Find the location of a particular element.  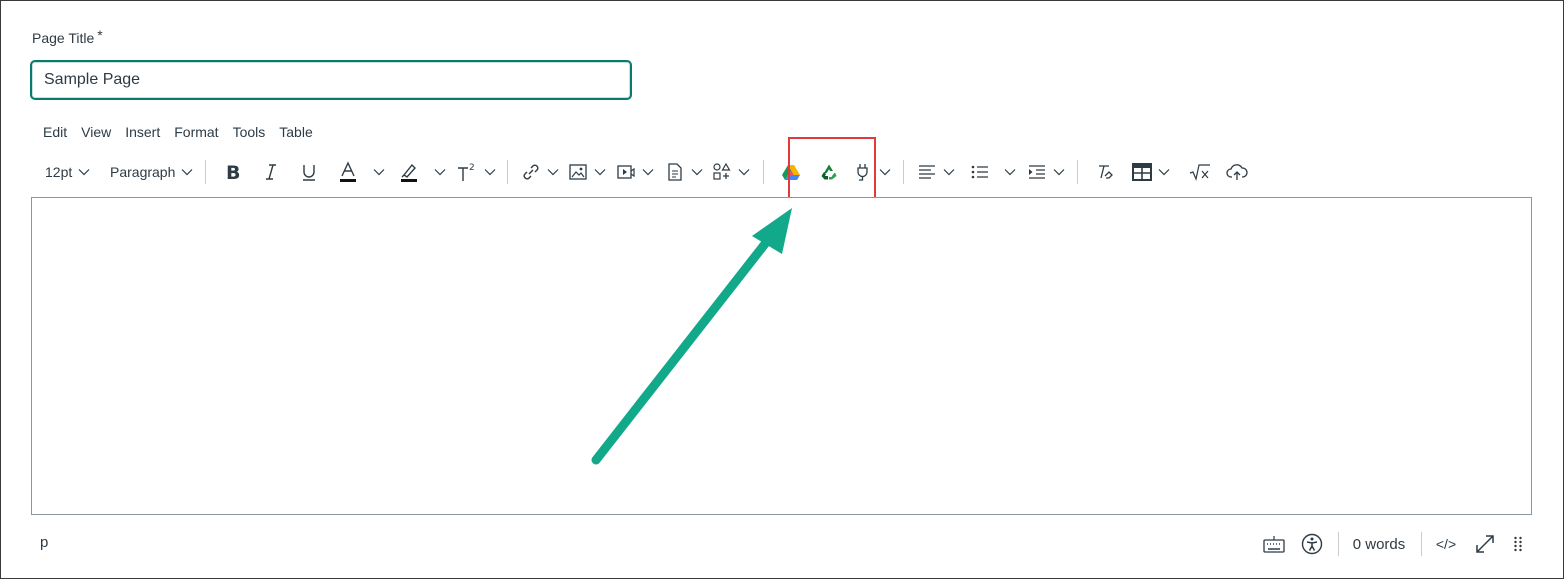

image-button is located at coordinates (587, 172).